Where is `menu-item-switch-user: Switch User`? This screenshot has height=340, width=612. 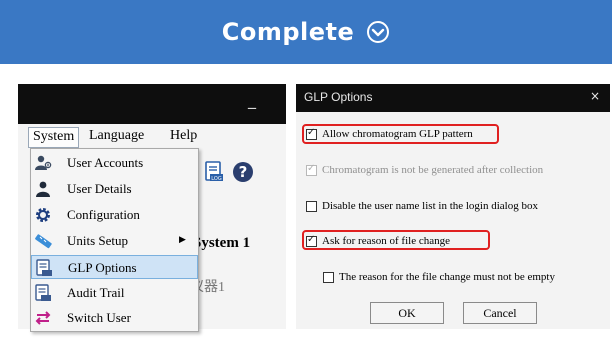
menu-item-switch-user: Switch User is located at coordinates (114, 318).